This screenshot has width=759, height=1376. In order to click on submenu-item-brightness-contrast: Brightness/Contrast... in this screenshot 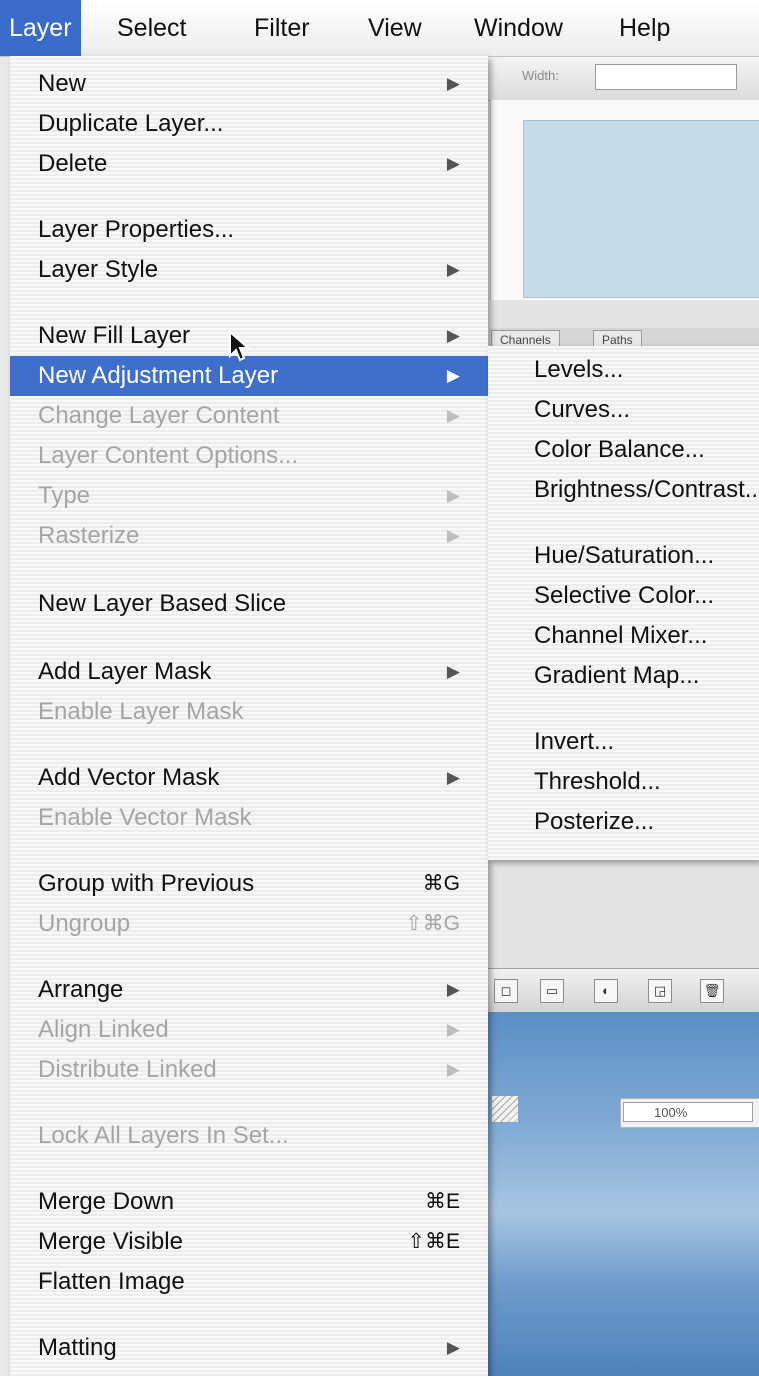, I will do `click(623, 490)`.